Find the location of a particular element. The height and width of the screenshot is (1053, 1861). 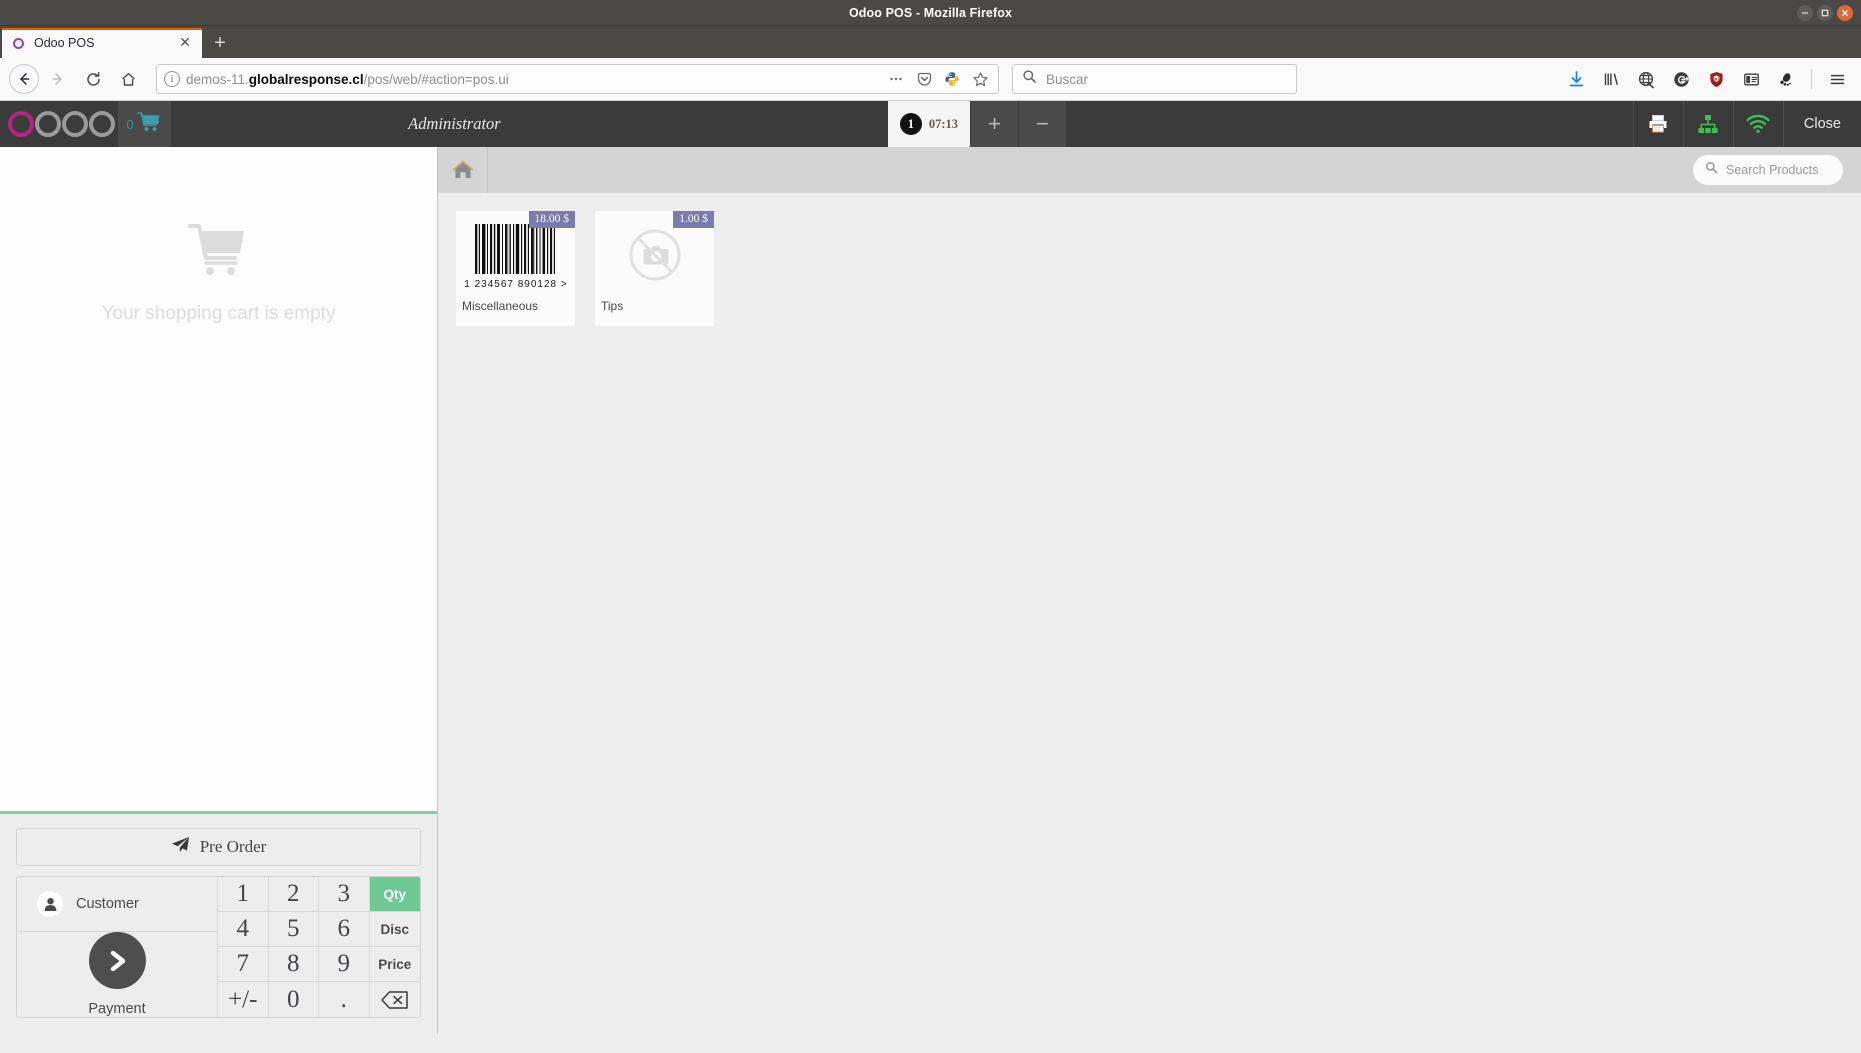

numpad-key-9: 9 is located at coordinates (344, 964).